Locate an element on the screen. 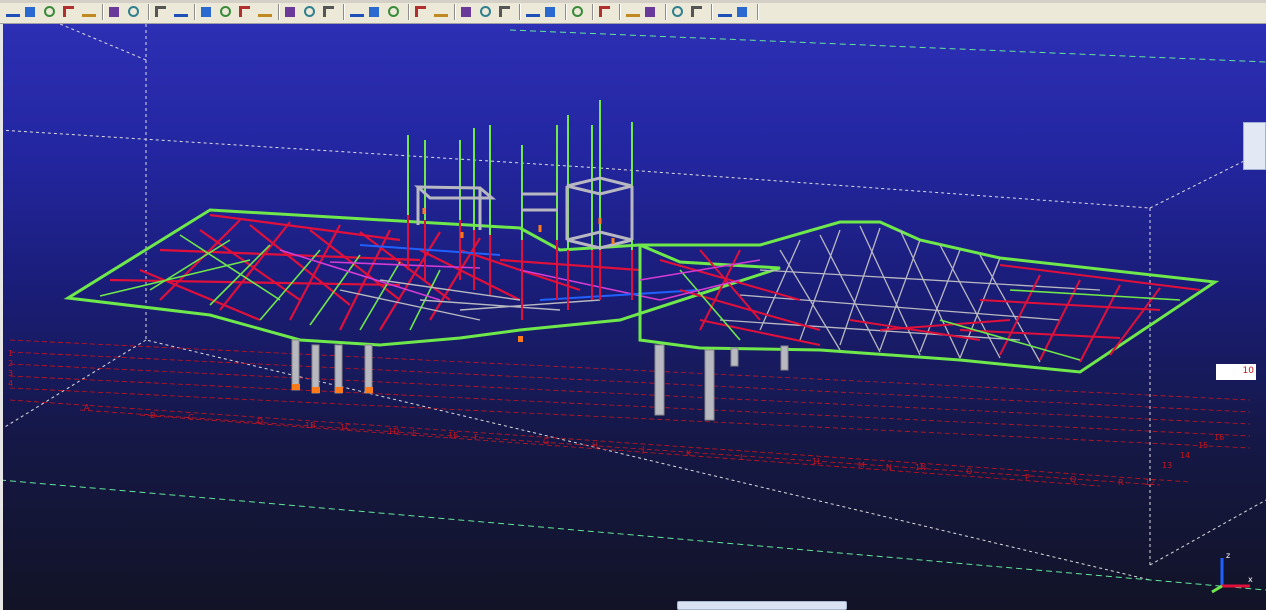 The width and height of the screenshot is (1266, 610). zoom-in-icon is located at coordinates (328, 11).